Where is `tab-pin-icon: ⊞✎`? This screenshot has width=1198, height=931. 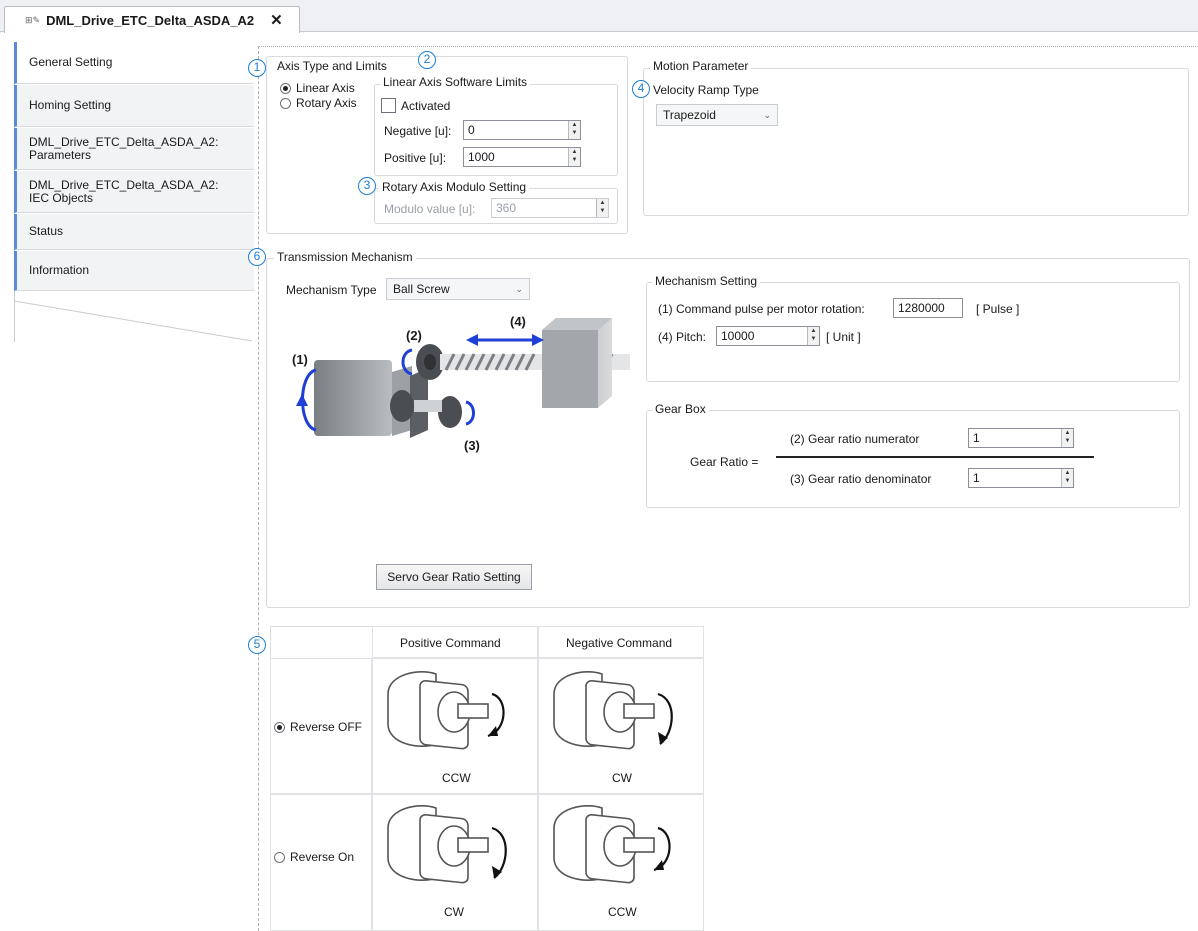 tab-pin-icon: ⊞✎ is located at coordinates (33, 19).